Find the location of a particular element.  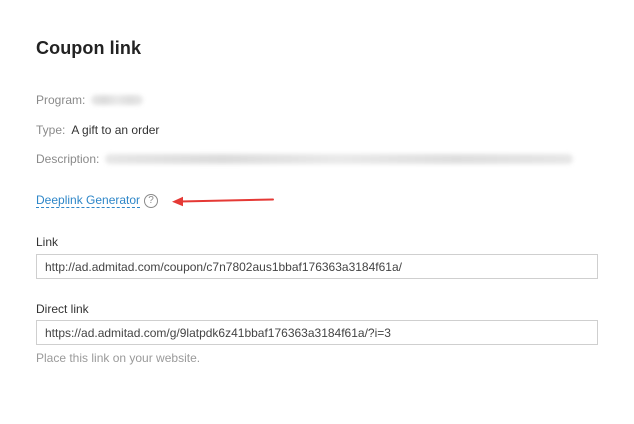

deeplink-generator: Deeplink Generator ? is located at coordinates (97, 201).